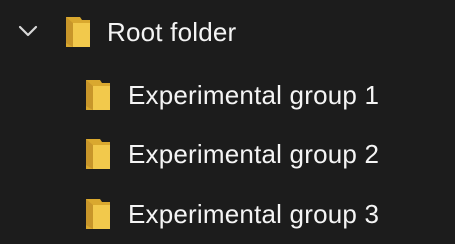 This screenshot has height=244, width=455. What do you see at coordinates (254, 154) in the screenshot?
I see `tree-item-label: Experimental group 2` at bounding box center [254, 154].